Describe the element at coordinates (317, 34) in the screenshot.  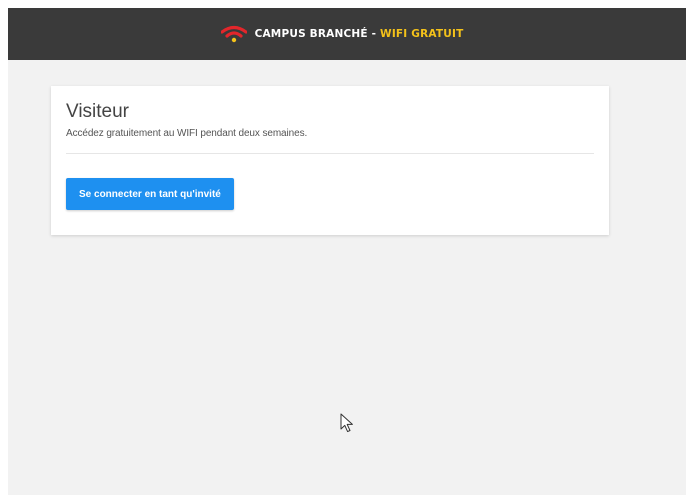
I see `brand-title-main: CAMPUS BRANCHÉ -` at that location.